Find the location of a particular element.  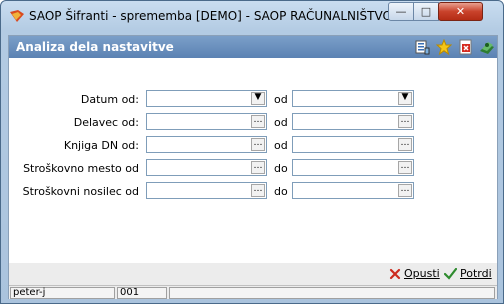

pdf-export-icon is located at coordinates (466, 47).